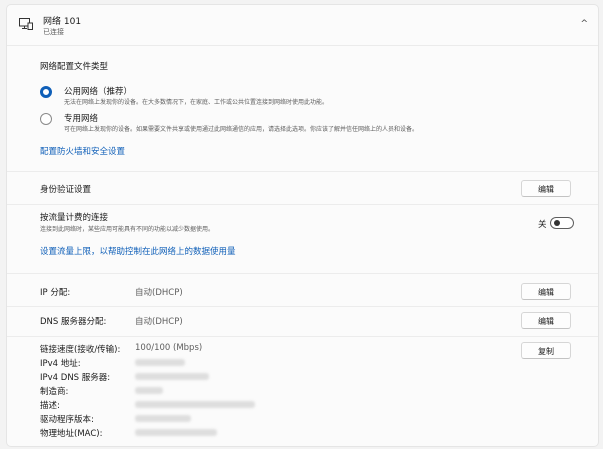  What do you see at coordinates (546, 291) in the screenshot?
I see `edit-ip-button: 编辑` at bounding box center [546, 291].